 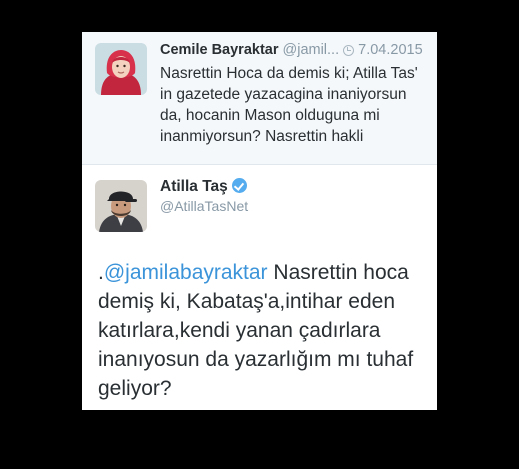 I want to click on parent-tweet-header: Cemile Bayraktar @jamil... 7.04.2015, so click(x=295, y=50).